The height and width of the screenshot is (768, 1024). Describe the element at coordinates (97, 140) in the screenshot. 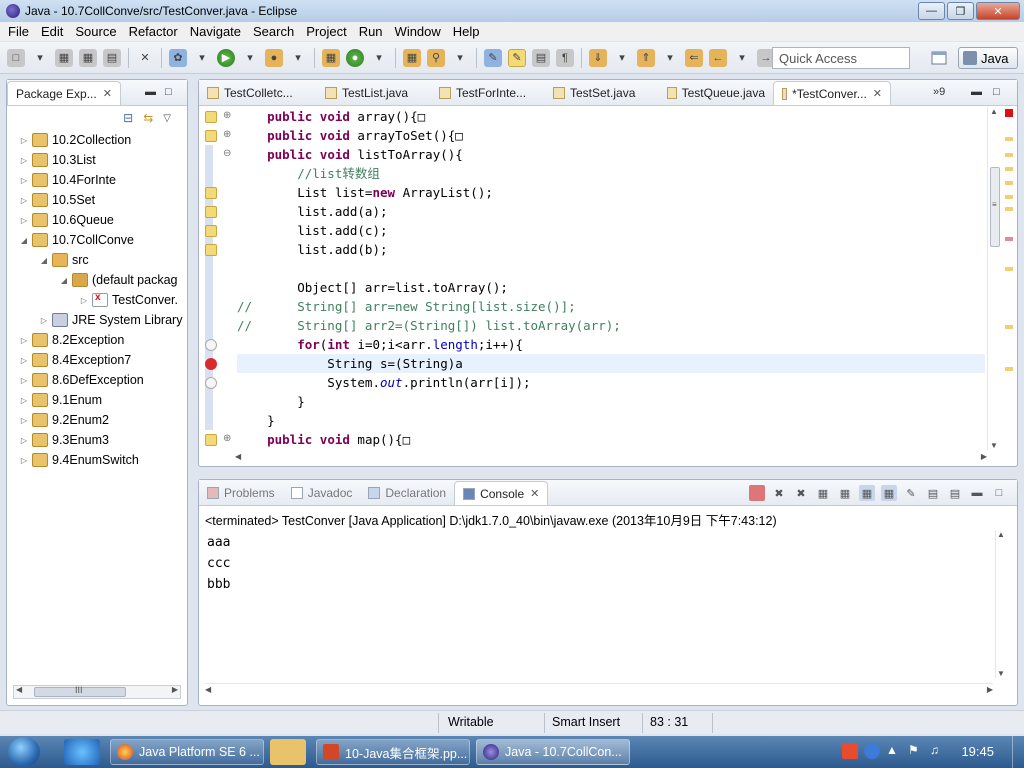

I see `tree-item: ▷ 10.2Collection` at that location.